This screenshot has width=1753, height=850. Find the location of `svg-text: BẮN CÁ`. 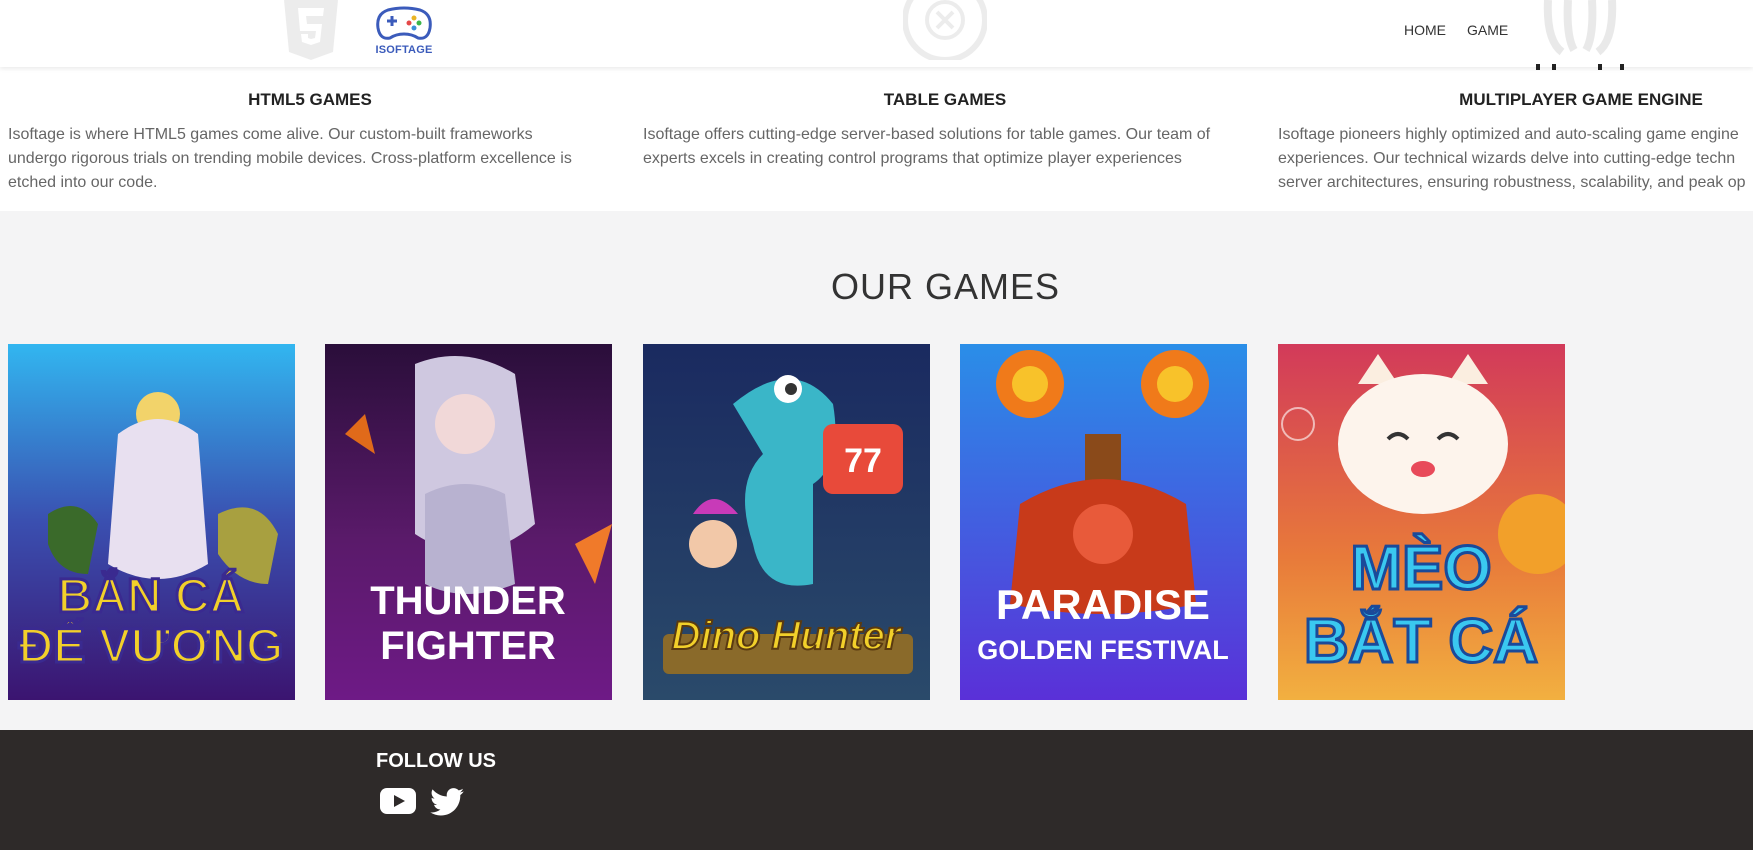

svg-text: BẮN CÁ is located at coordinates (151, 595).